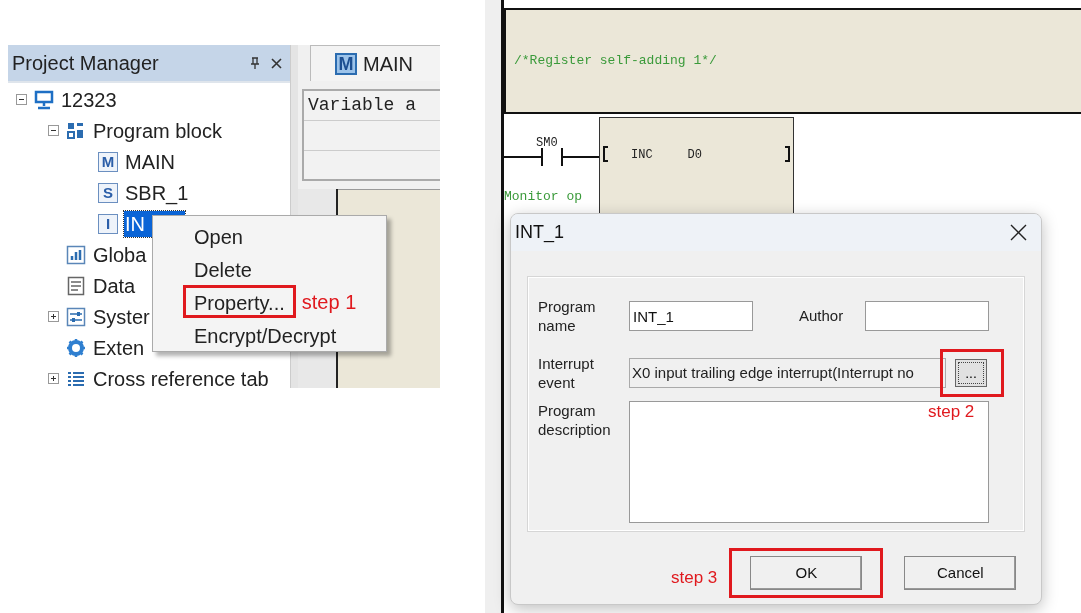 The width and height of the screenshot is (1081, 613). What do you see at coordinates (547, 143) in the screenshot?
I see `contact-label: SM0` at bounding box center [547, 143].